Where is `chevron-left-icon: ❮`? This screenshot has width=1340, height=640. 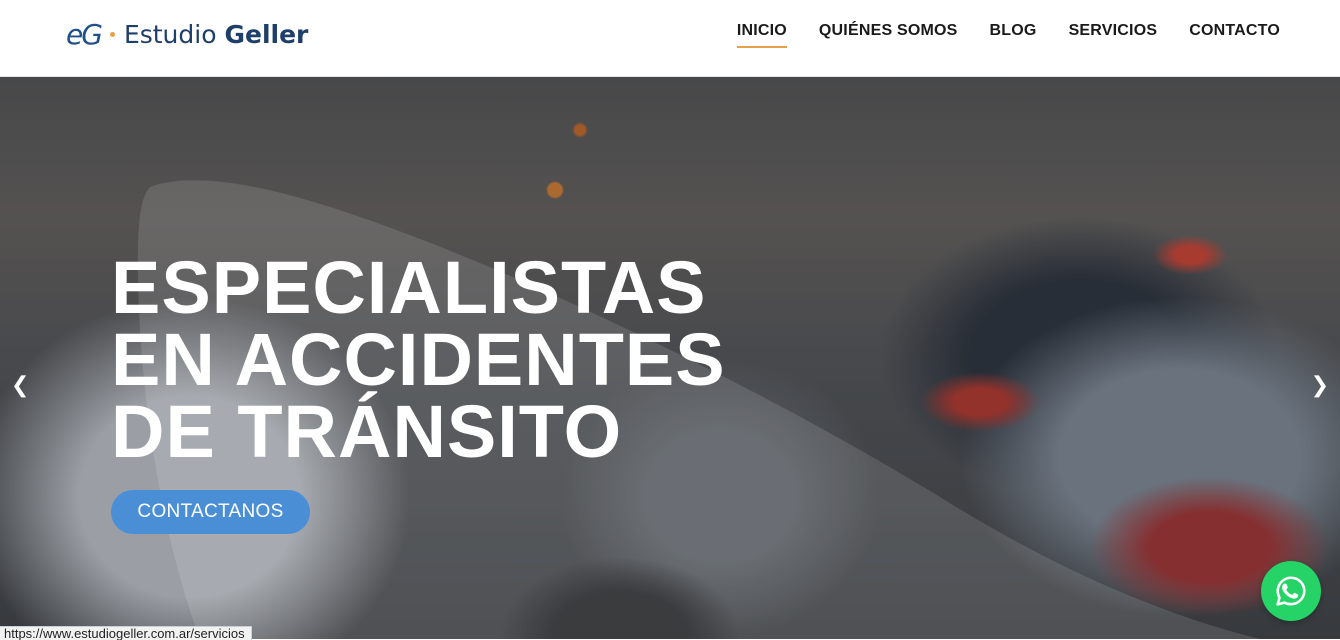 chevron-left-icon: ❮ is located at coordinates (20, 386).